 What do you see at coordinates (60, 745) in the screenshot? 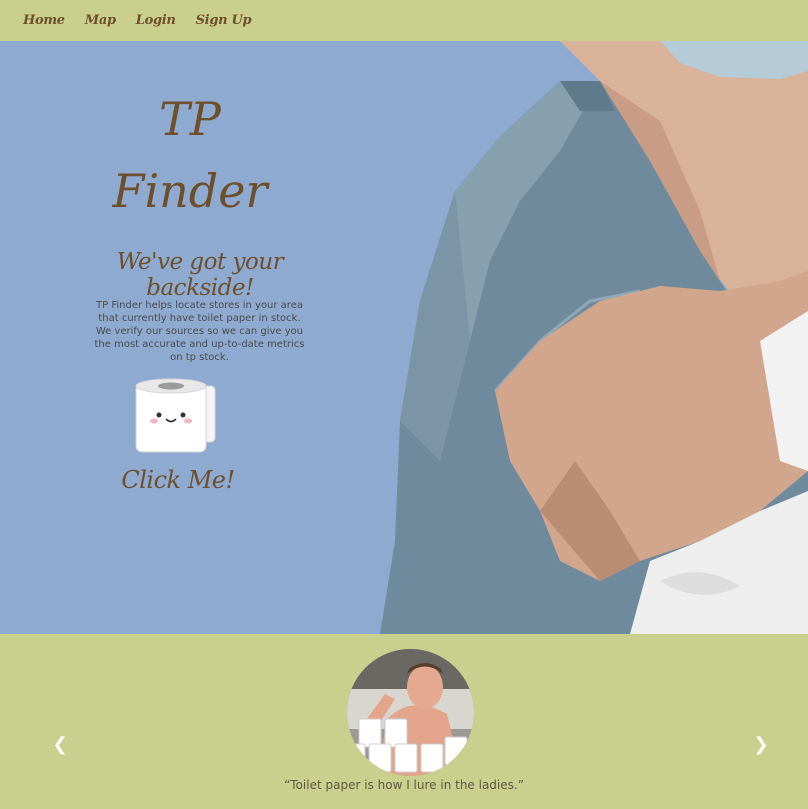
I see `chevron-left-icon: ❮` at bounding box center [60, 745].